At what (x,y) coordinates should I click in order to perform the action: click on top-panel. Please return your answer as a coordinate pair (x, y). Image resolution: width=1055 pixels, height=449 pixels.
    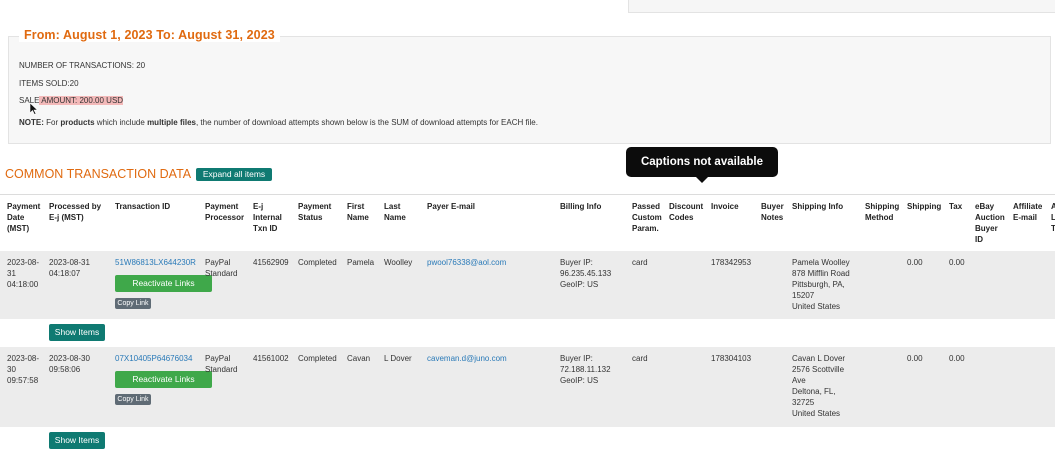
    Looking at the image, I should click on (841, 6).